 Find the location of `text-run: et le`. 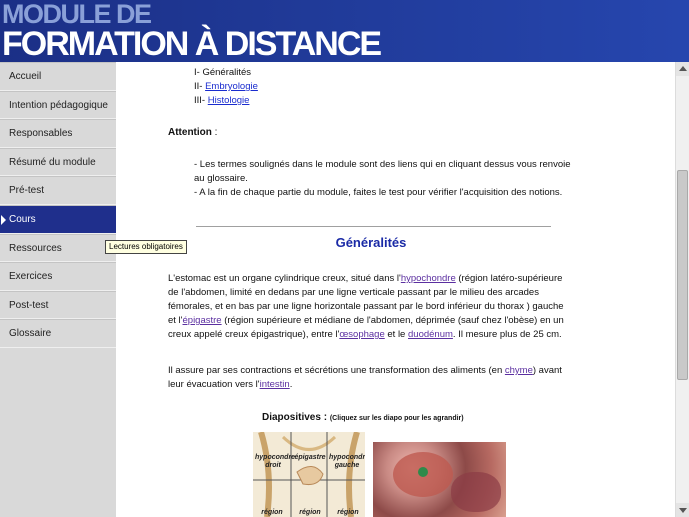

text-run: et le is located at coordinates (396, 334).